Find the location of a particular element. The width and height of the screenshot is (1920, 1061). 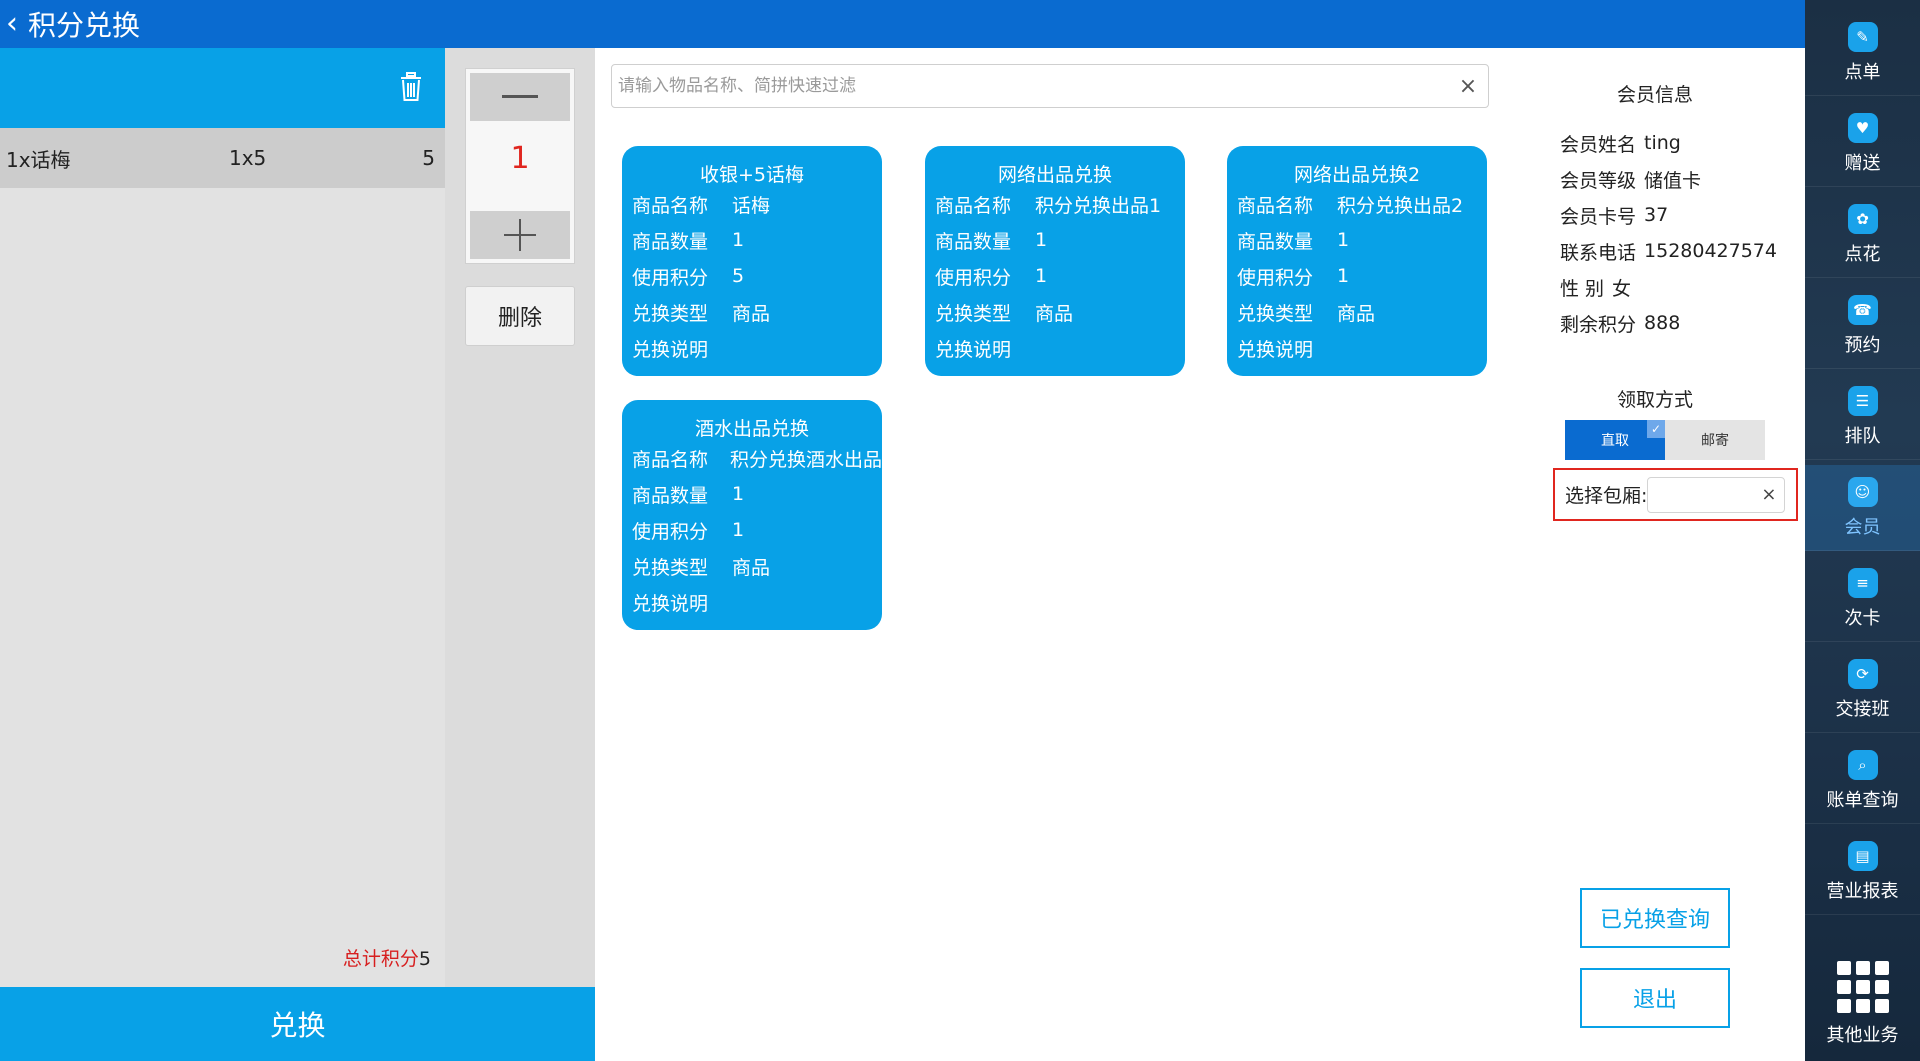

order-row: 1x话梅 1x5 5 is located at coordinates (222, 158).